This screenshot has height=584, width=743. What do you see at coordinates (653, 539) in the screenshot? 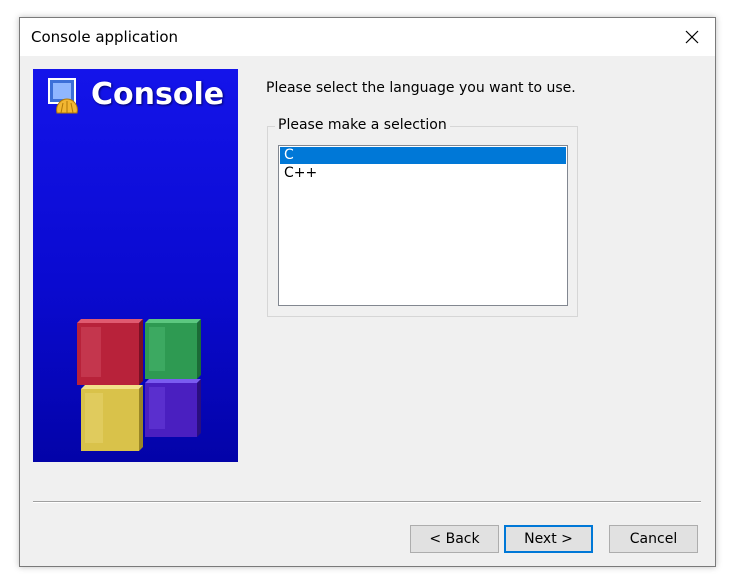
I see `cancel-button: Cancel` at bounding box center [653, 539].